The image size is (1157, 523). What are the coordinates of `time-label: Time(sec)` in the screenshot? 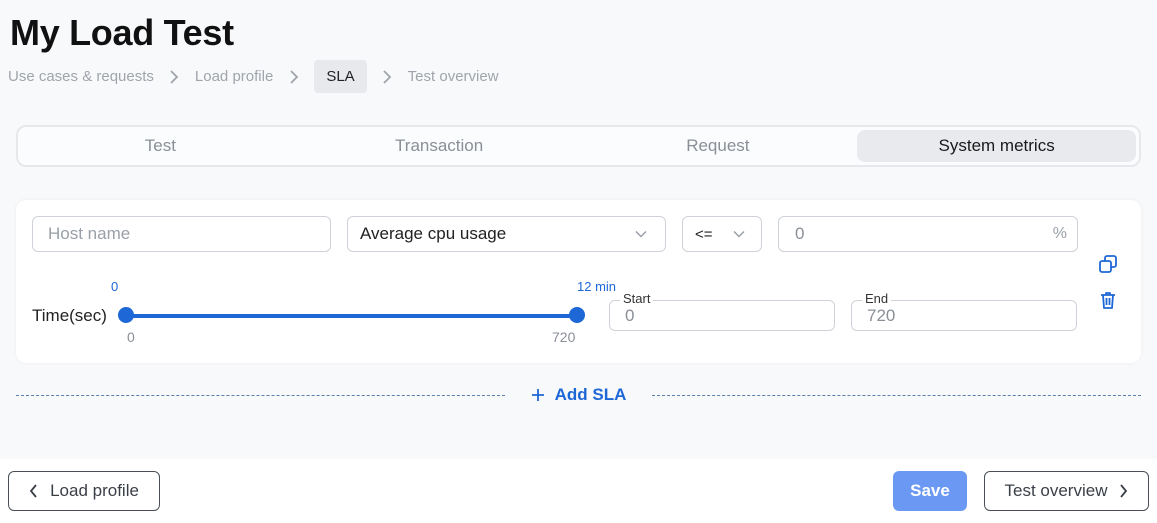 It's located at (69, 315).